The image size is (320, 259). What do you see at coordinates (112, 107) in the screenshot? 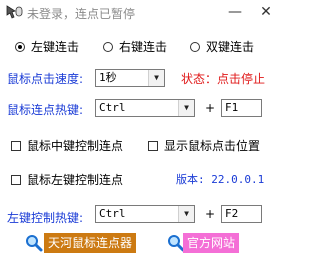
I see `hotkey-modifier-value: Ctrl` at bounding box center [112, 107].